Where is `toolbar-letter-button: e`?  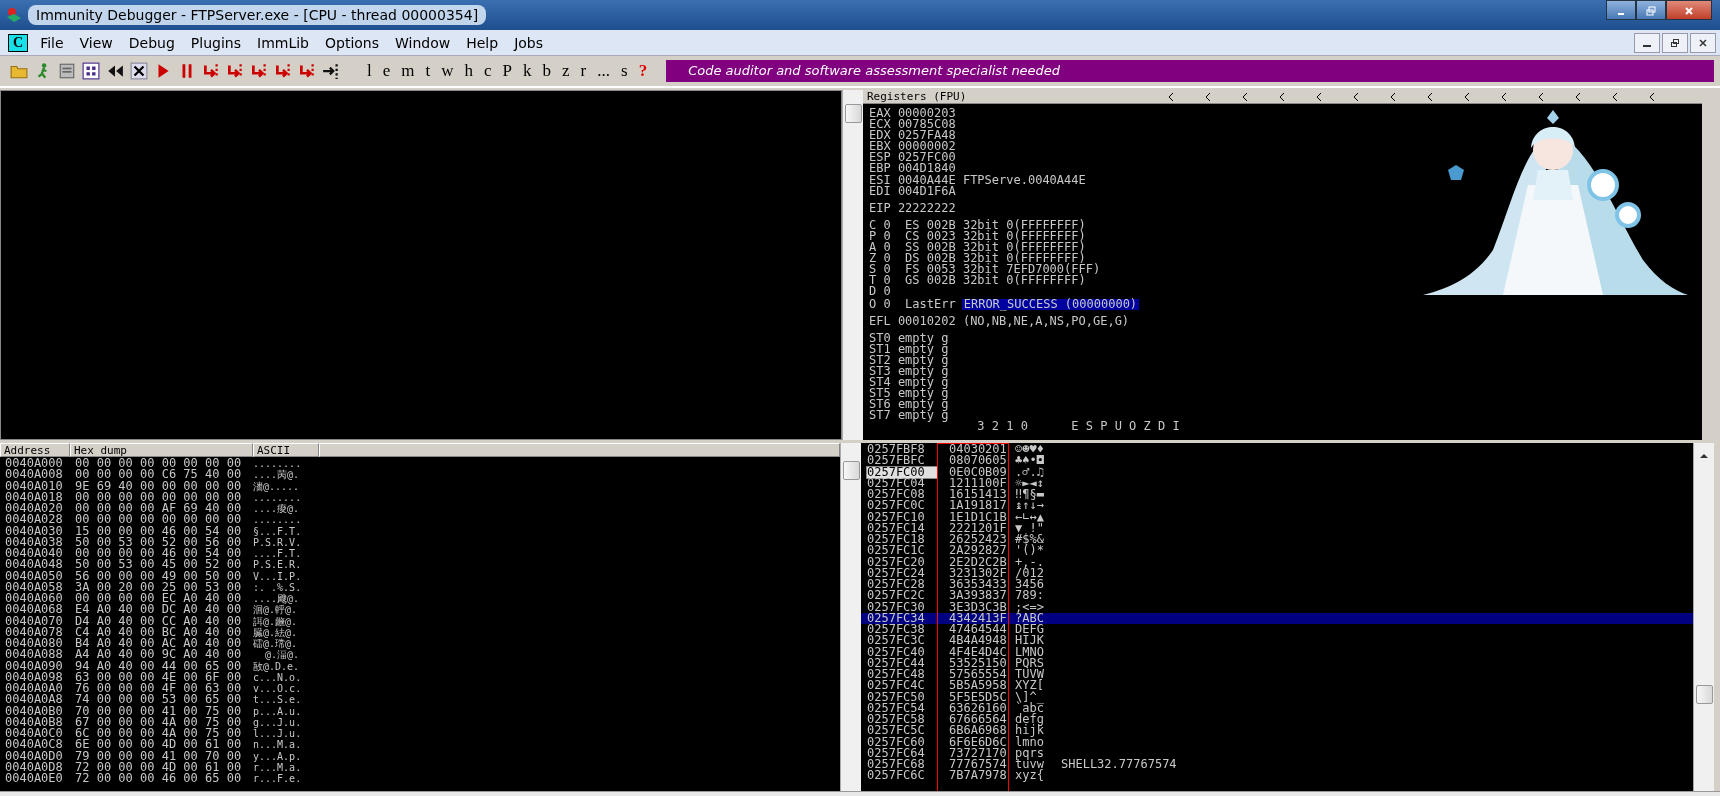
toolbar-letter-button: e is located at coordinates (386, 71).